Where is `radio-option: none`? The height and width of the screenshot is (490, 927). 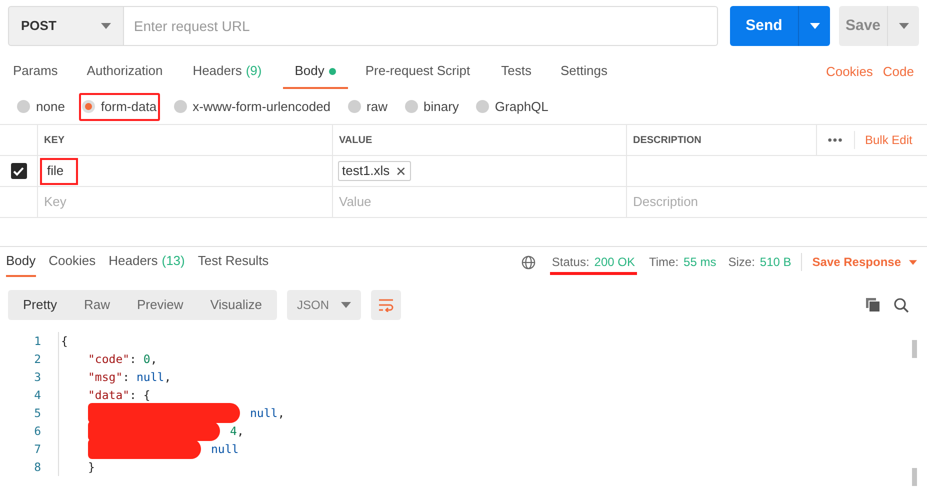
radio-option: none is located at coordinates (41, 106).